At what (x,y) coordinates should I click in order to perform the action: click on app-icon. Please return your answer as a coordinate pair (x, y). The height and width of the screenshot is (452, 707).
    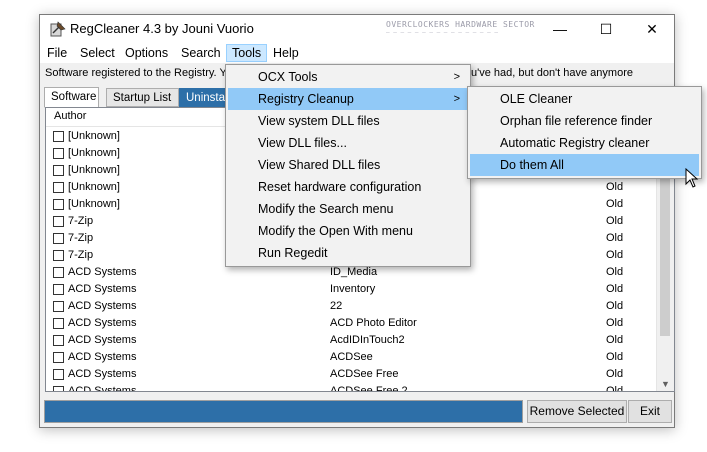
    Looking at the image, I should click on (58, 29).